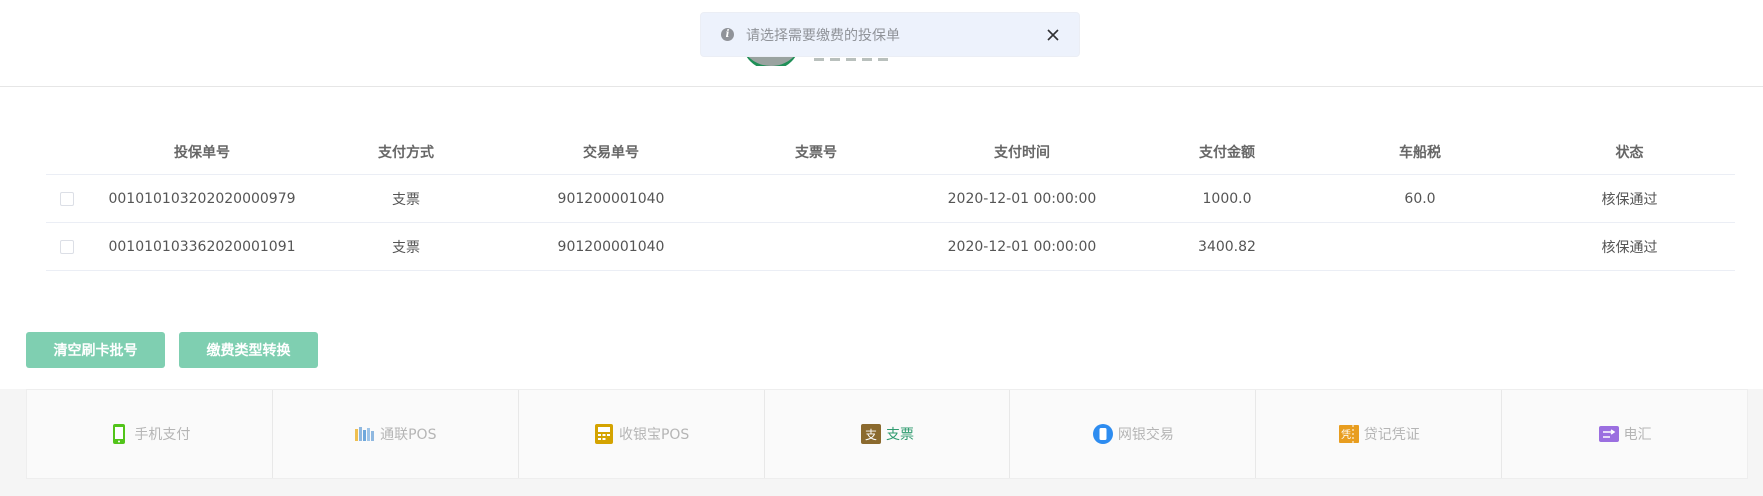  What do you see at coordinates (1420, 152) in the screenshot?
I see `column-header-vessel-tax: 车船税` at bounding box center [1420, 152].